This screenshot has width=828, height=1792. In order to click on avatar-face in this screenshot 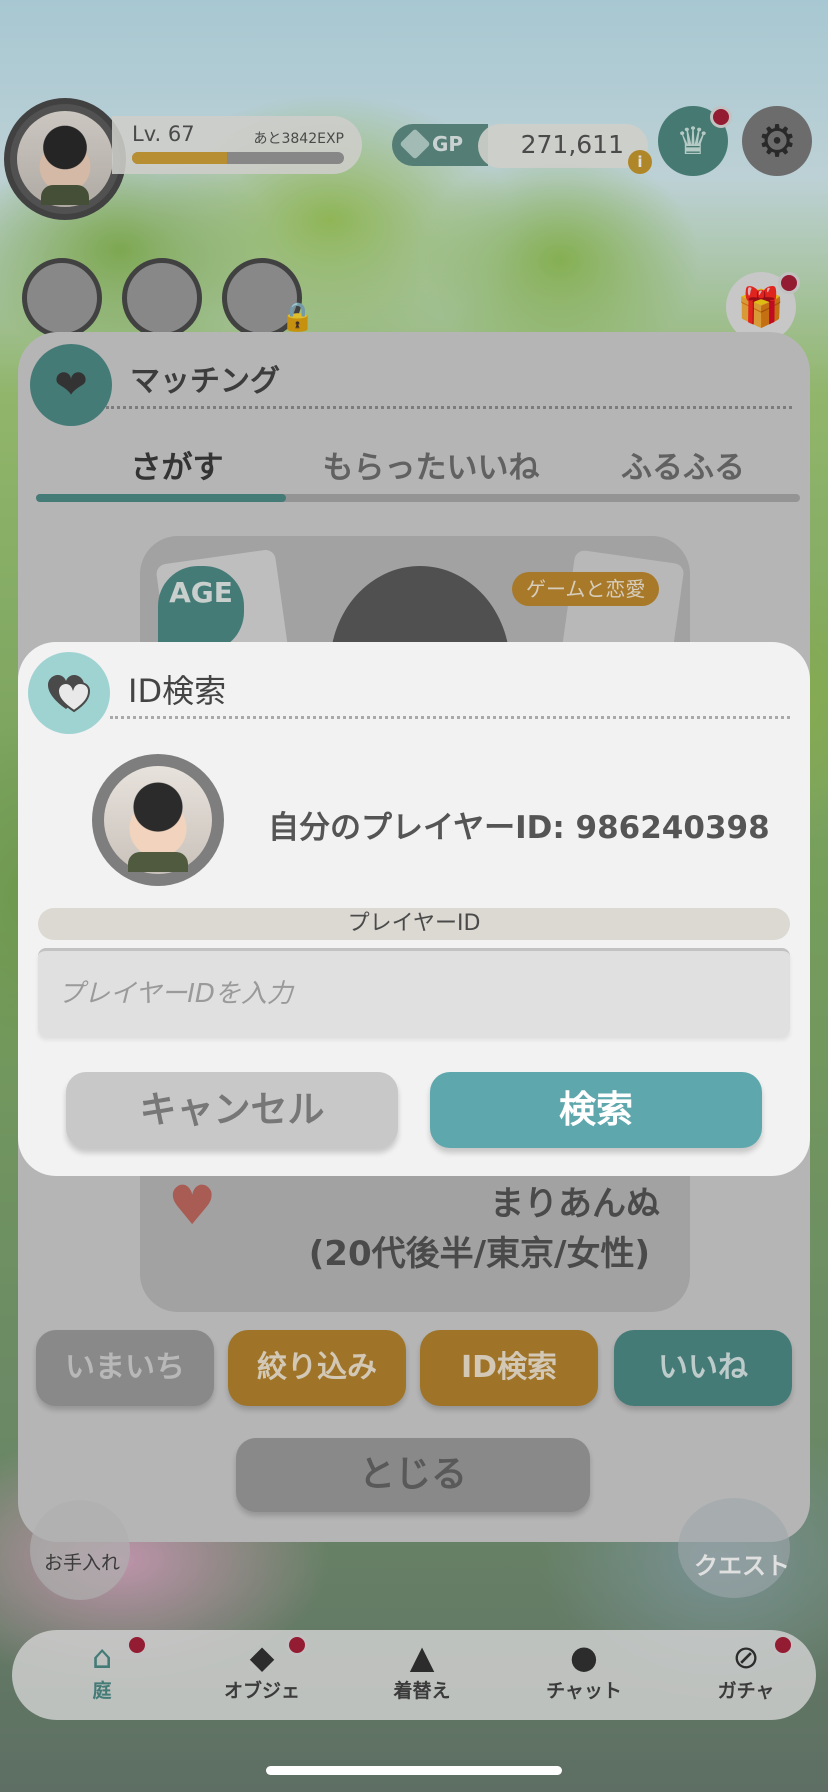, I will do `click(158, 820)`.